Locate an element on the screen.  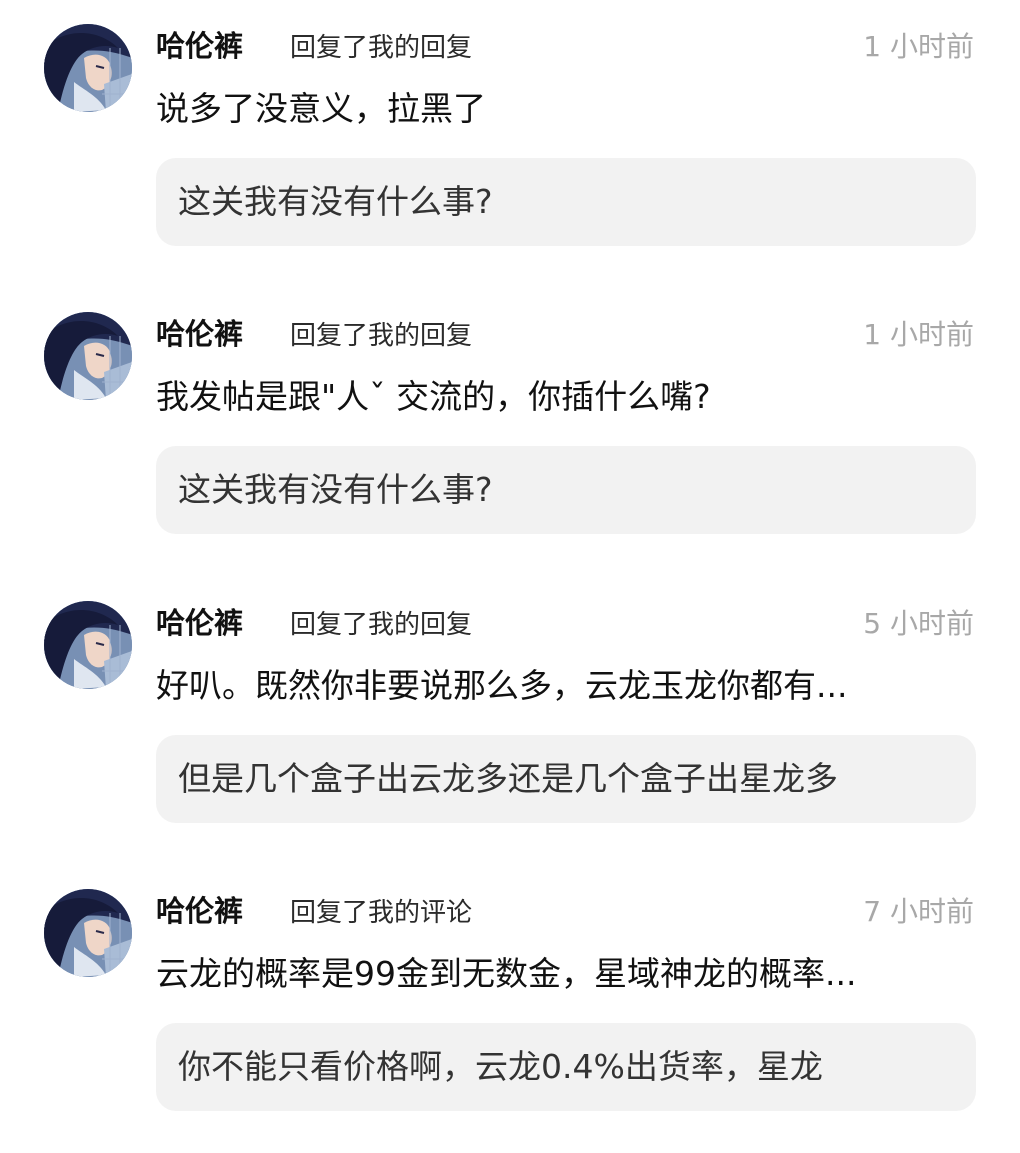
action-text: 回复了我的评论 is located at coordinates (381, 913).